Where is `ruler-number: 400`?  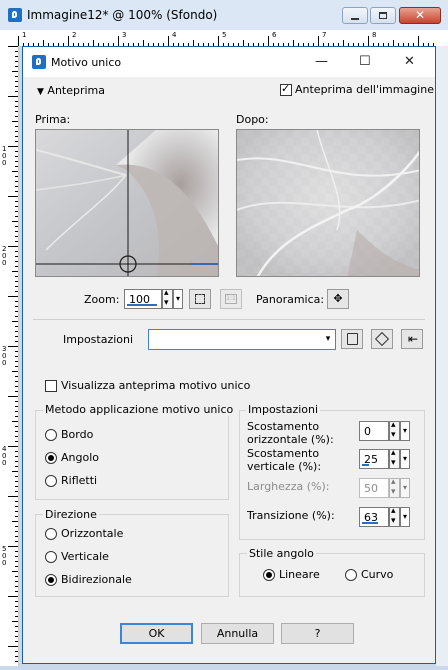
ruler-number: 400 is located at coordinates (4, 456).